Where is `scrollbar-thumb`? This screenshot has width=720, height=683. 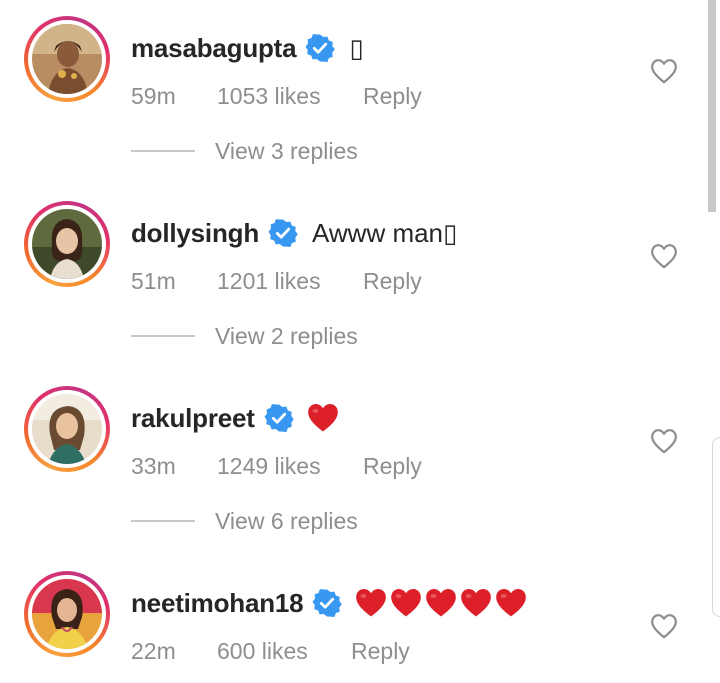 scrollbar-thumb is located at coordinates (712, 106).